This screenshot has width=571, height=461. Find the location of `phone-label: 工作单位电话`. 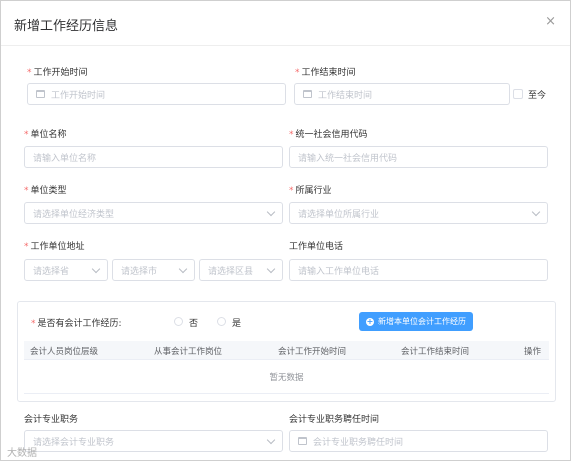

phone-label: 工作单位电话 is located at coordinates (316, 247).